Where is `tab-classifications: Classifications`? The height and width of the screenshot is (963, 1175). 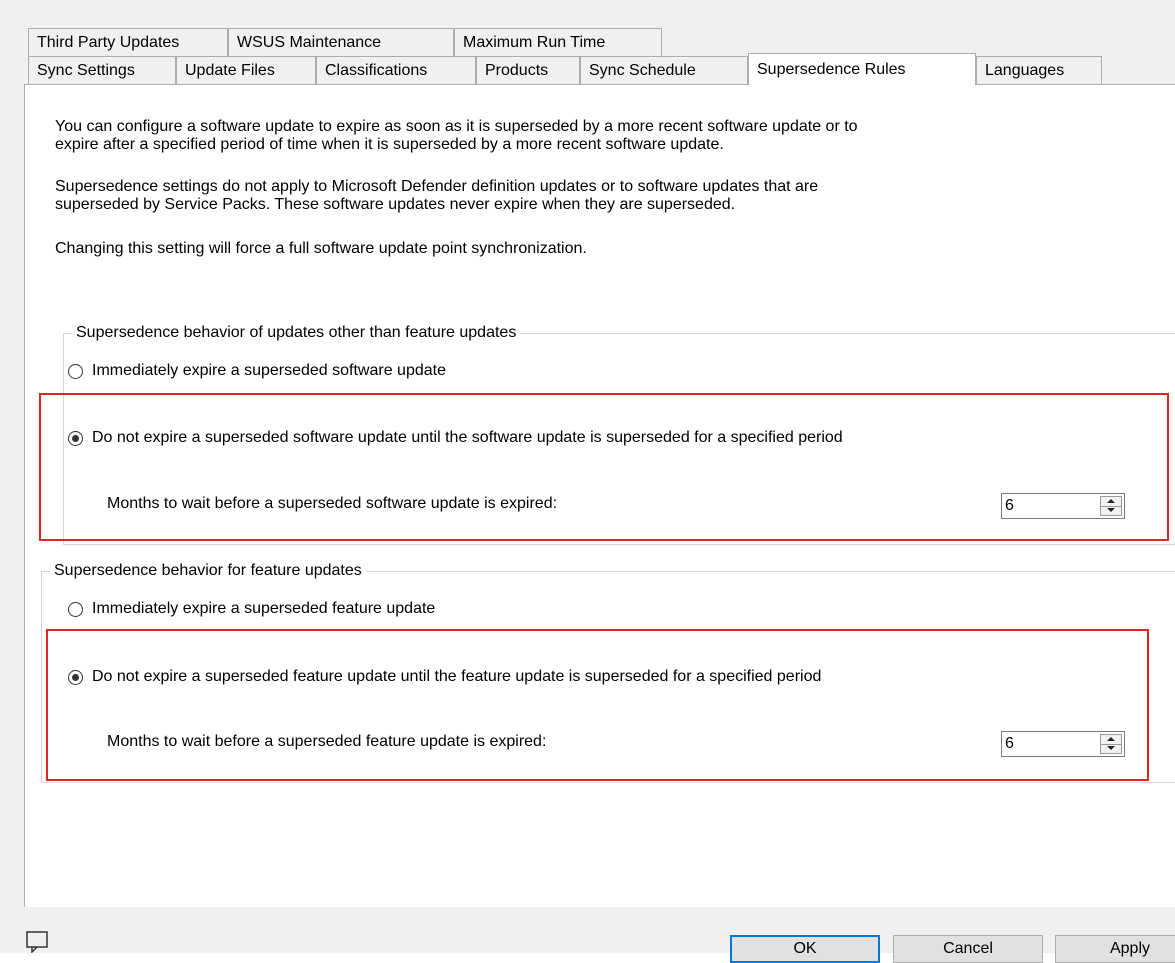 tab-classifications: Classifications is located at coordinates (396, 70).